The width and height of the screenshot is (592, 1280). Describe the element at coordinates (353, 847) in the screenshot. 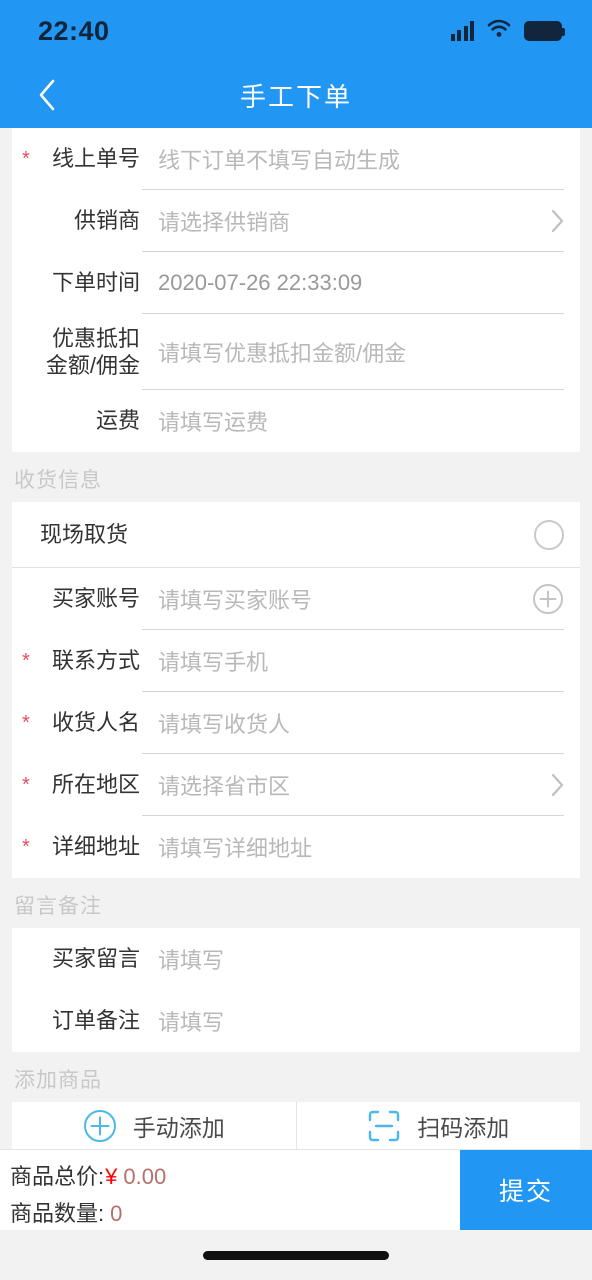

I see `detail-address-input: 请填写详细地址` at that location.